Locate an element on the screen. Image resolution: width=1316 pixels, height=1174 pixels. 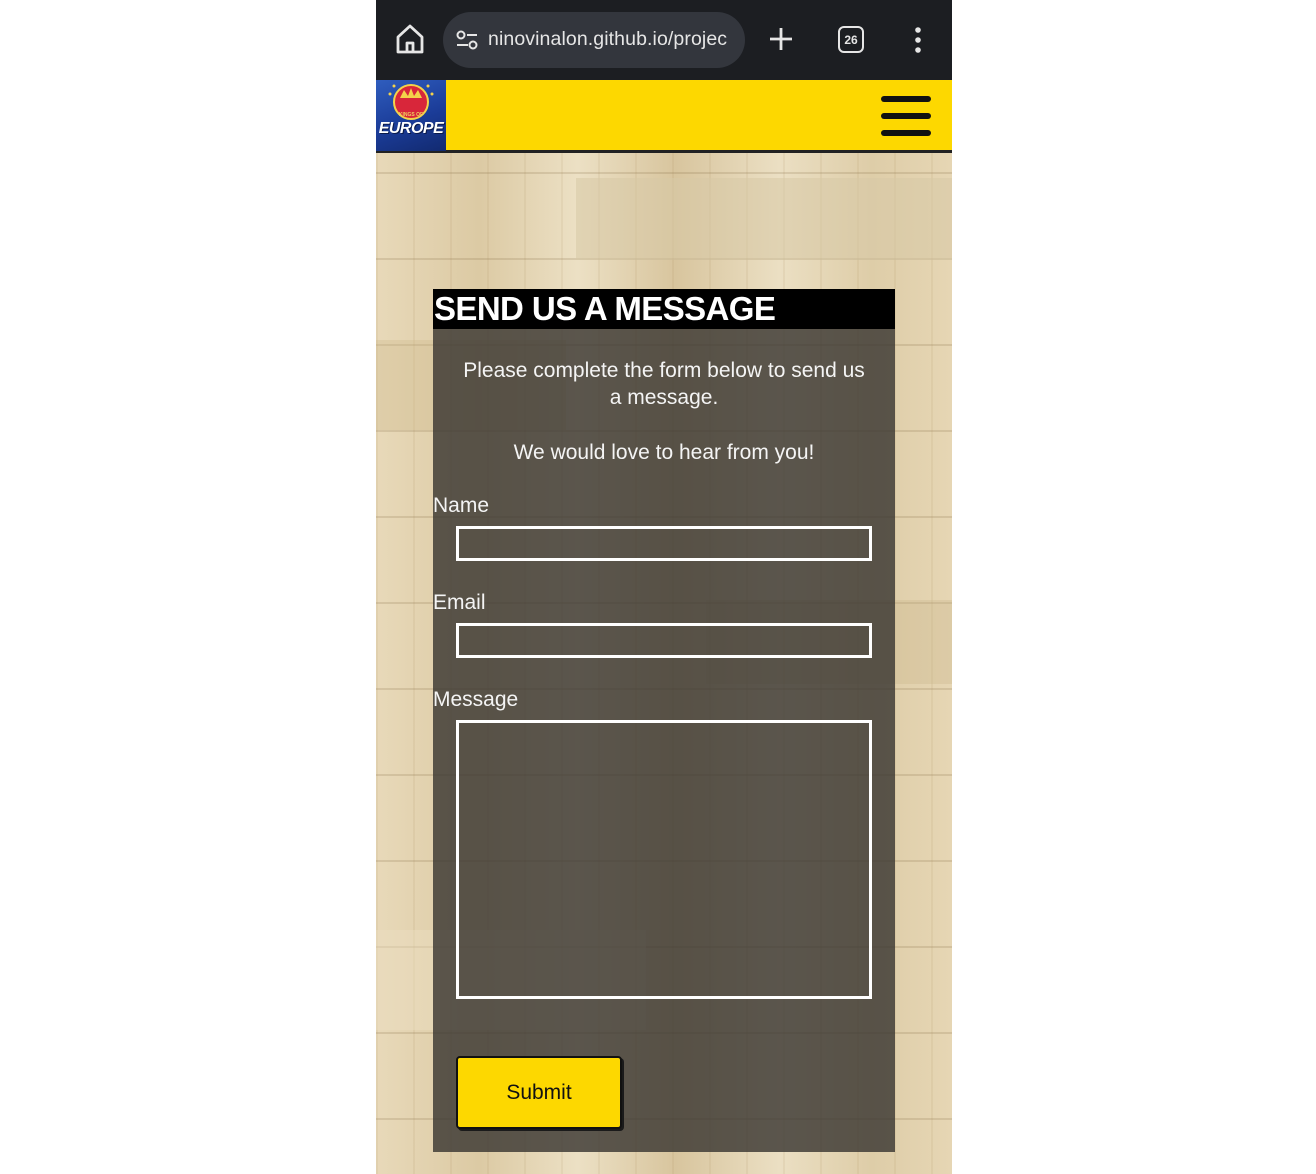
tab-count: 26 is located at coordinates (851, 39).